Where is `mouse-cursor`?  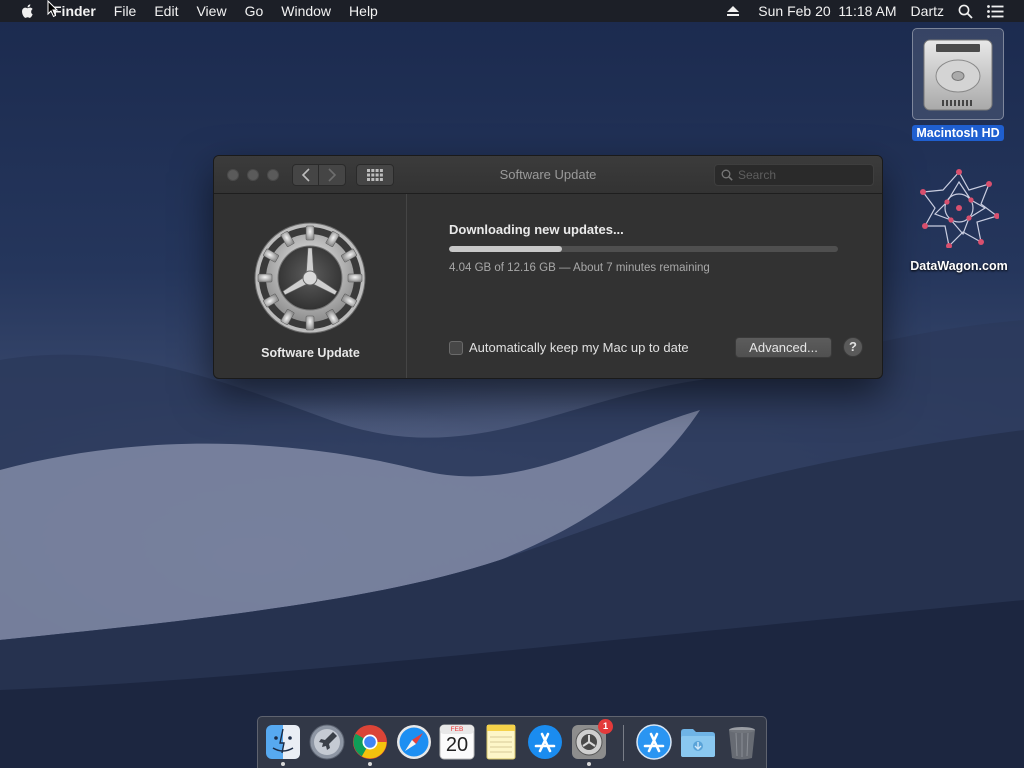
mouse-cursor is located at coordinates (53, 9).